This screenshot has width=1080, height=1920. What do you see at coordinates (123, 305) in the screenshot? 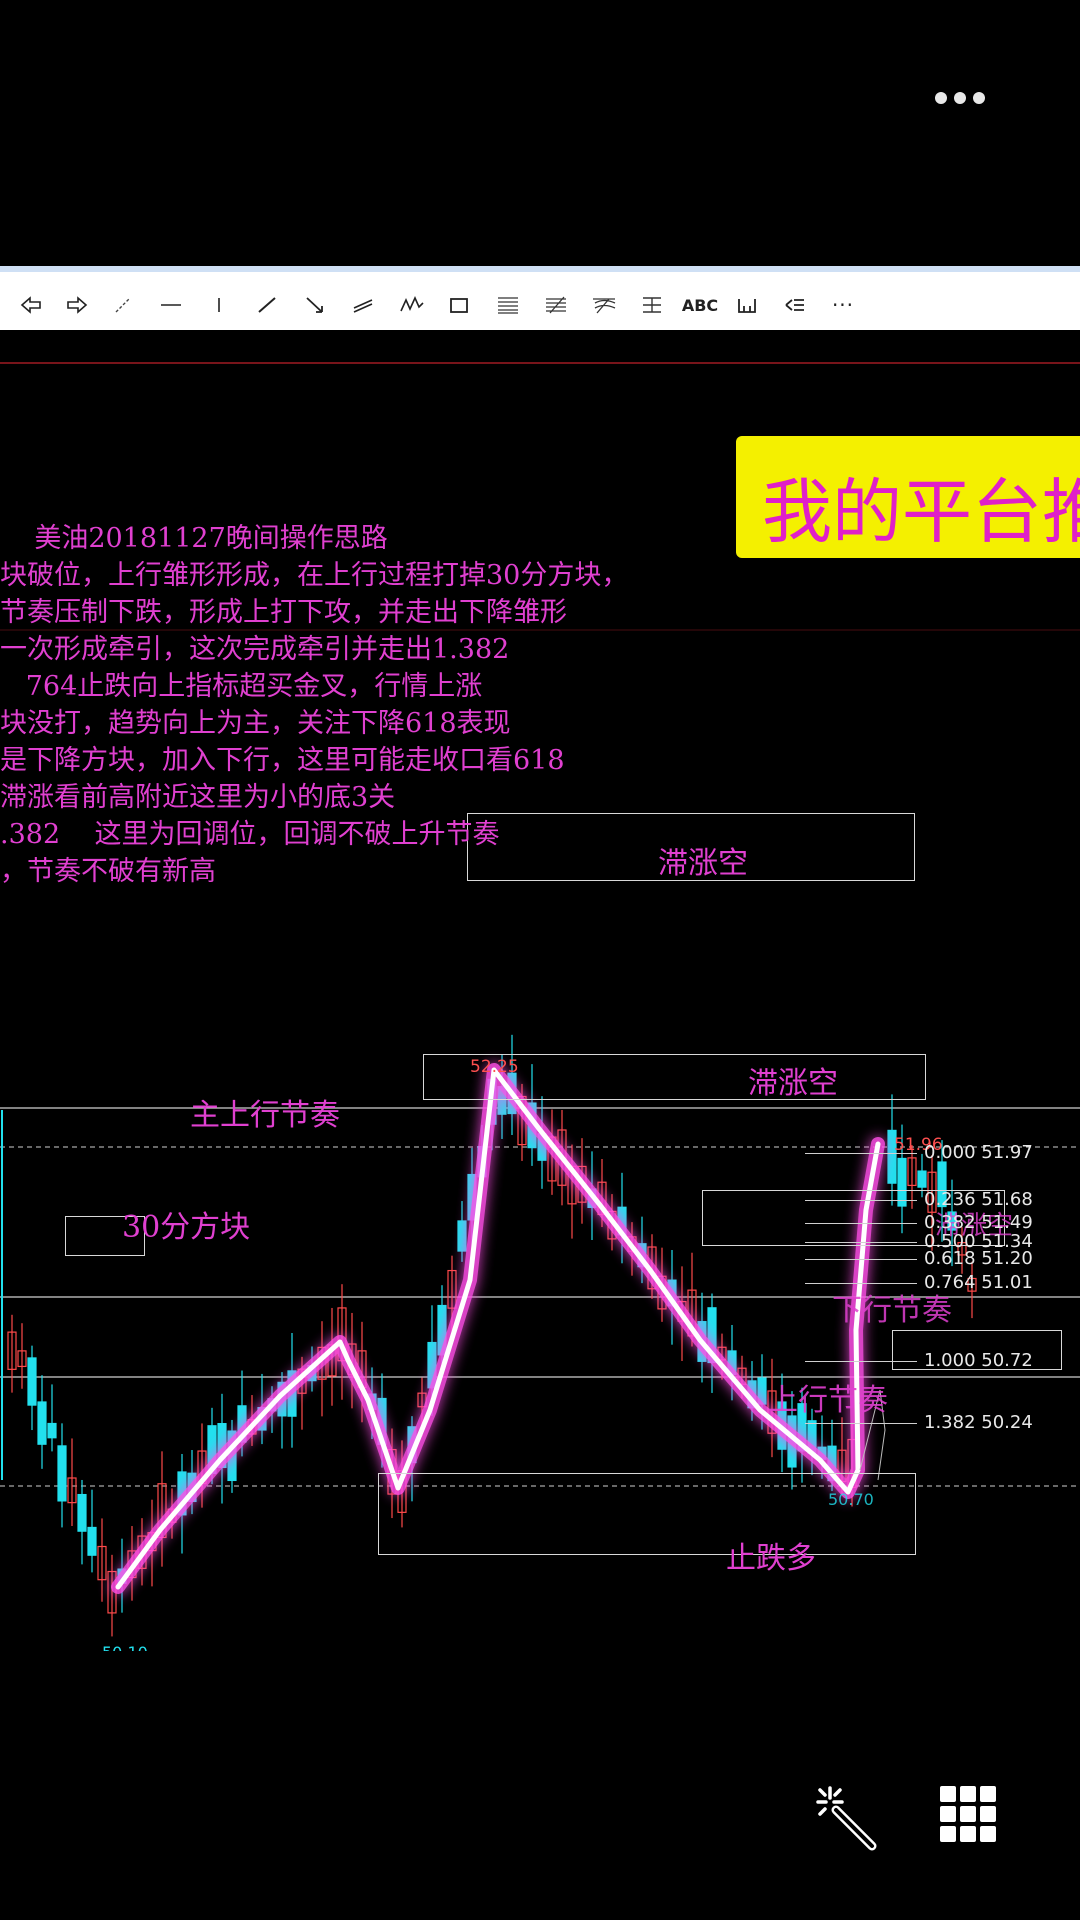
I see `dash-line-icon` at bounding box center [123, 305].